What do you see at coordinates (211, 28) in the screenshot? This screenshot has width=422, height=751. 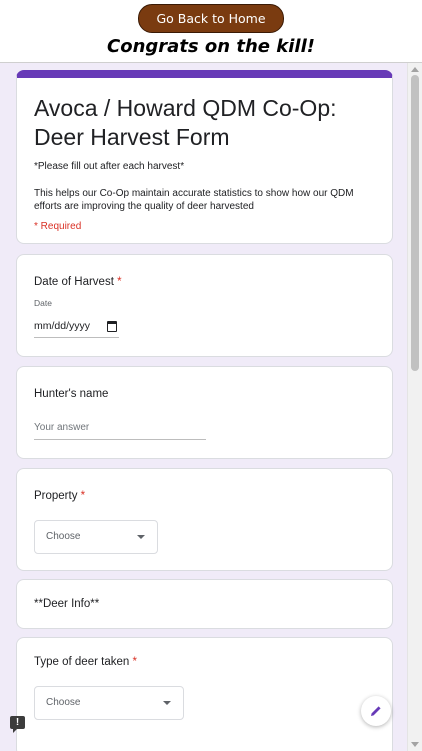 I see `go-back-home-button: Go Back to Home Screen` at bounding box center [211, 28].